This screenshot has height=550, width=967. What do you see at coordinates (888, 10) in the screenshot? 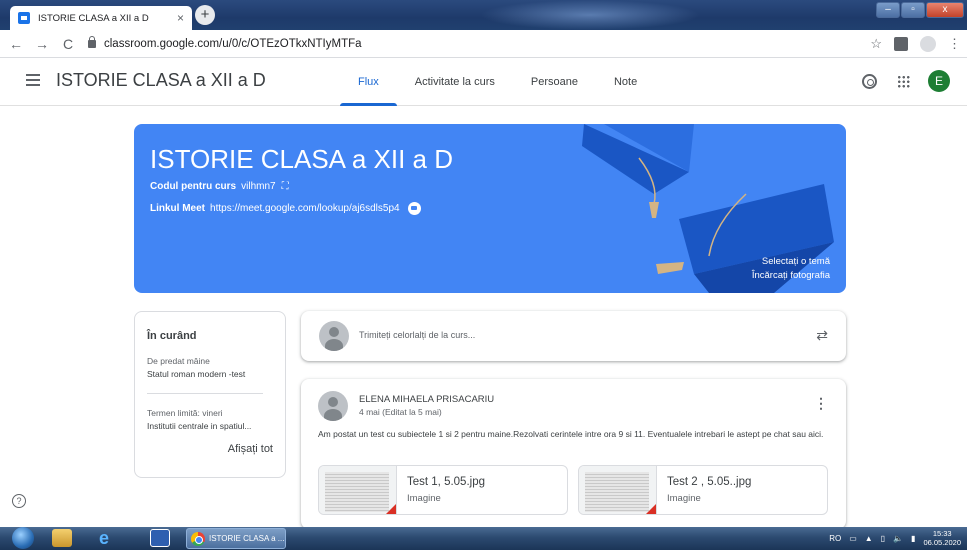
I see `minimize-button: –` at bounding box center [888, 10].